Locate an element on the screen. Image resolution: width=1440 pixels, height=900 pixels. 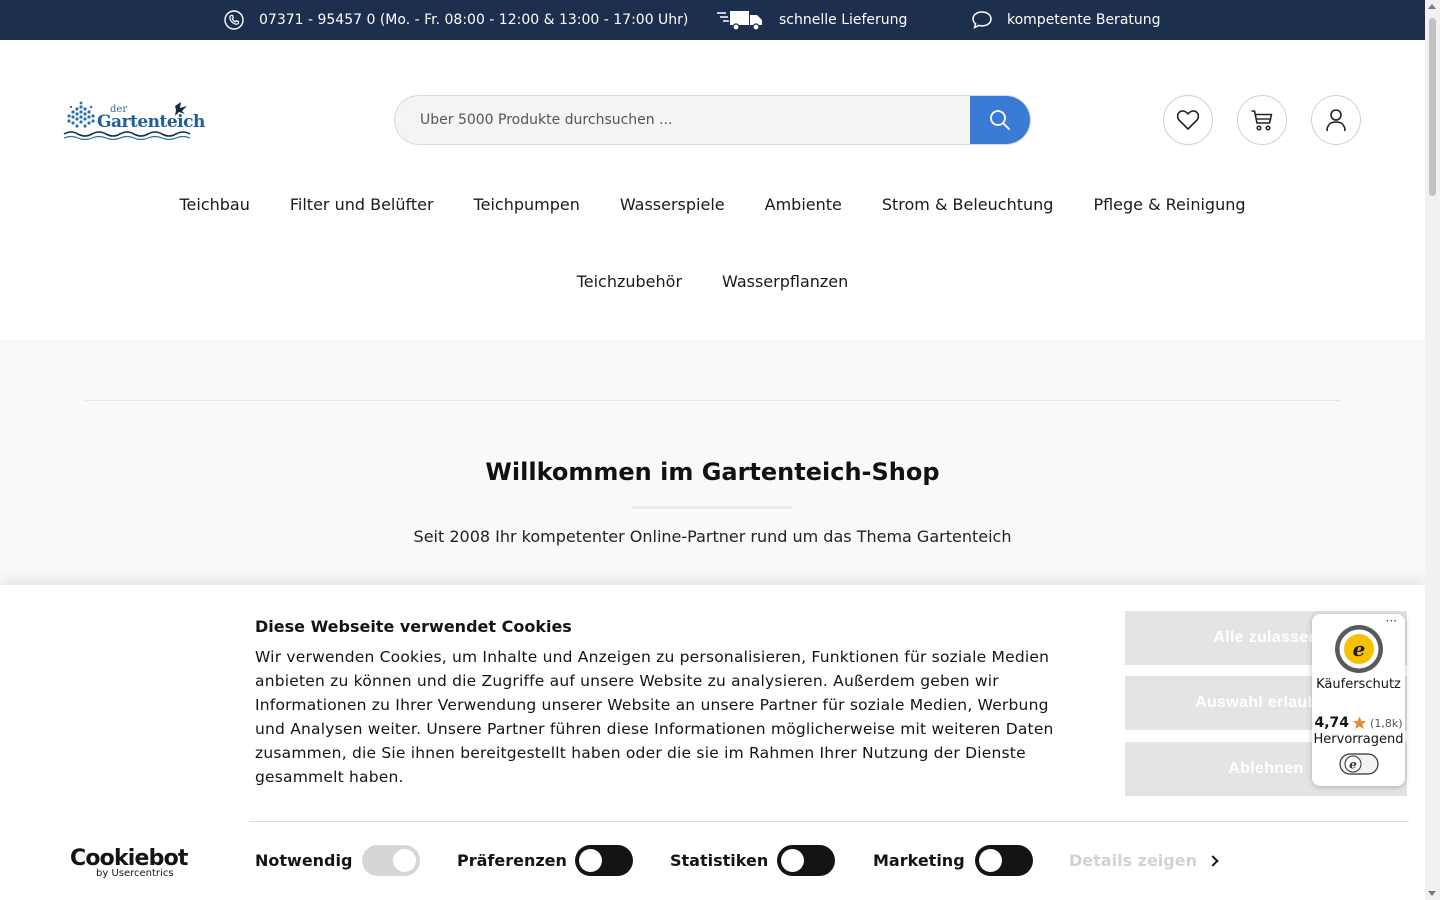
wishlist-button is located at coordinates (1188, 120).